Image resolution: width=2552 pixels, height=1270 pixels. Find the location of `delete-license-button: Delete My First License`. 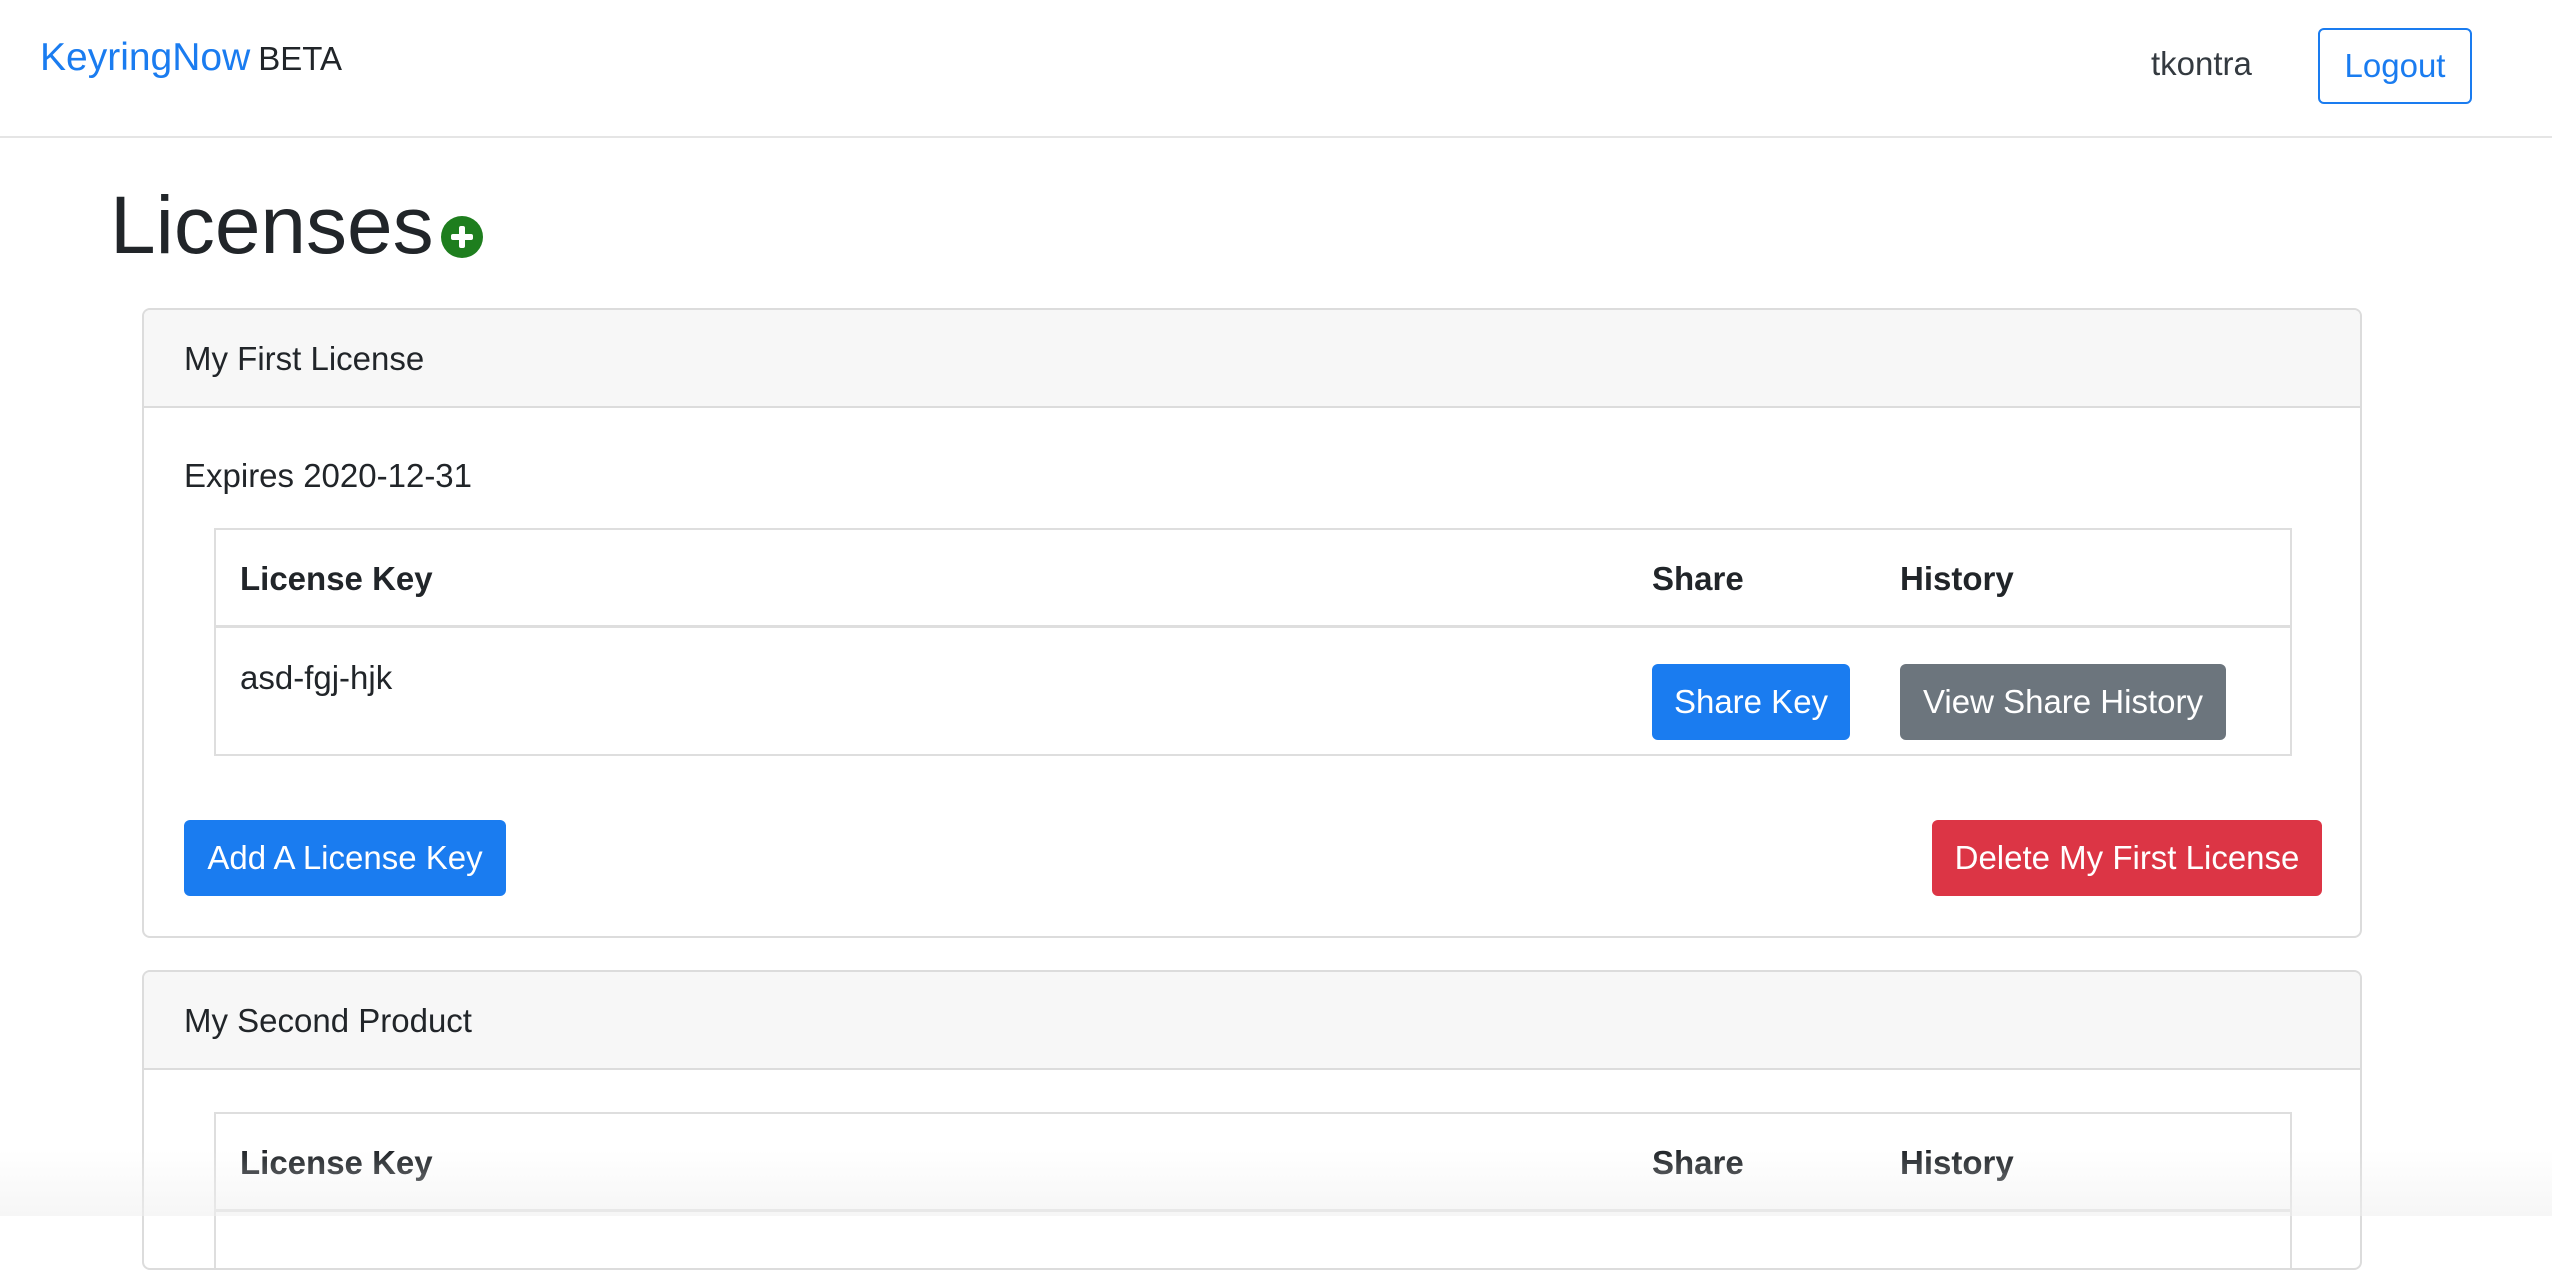

delete-license-button: Delete My First License is located at coordinates (2127, 858).